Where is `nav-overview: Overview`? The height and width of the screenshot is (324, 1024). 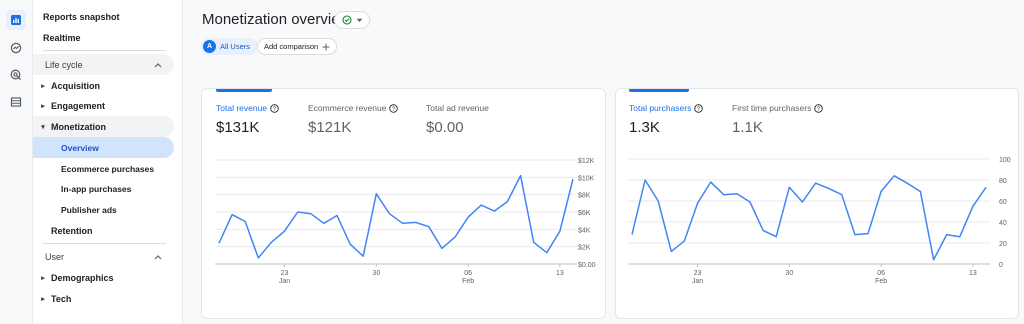
nav-overview: Overview is located at coordinates (103, 147).